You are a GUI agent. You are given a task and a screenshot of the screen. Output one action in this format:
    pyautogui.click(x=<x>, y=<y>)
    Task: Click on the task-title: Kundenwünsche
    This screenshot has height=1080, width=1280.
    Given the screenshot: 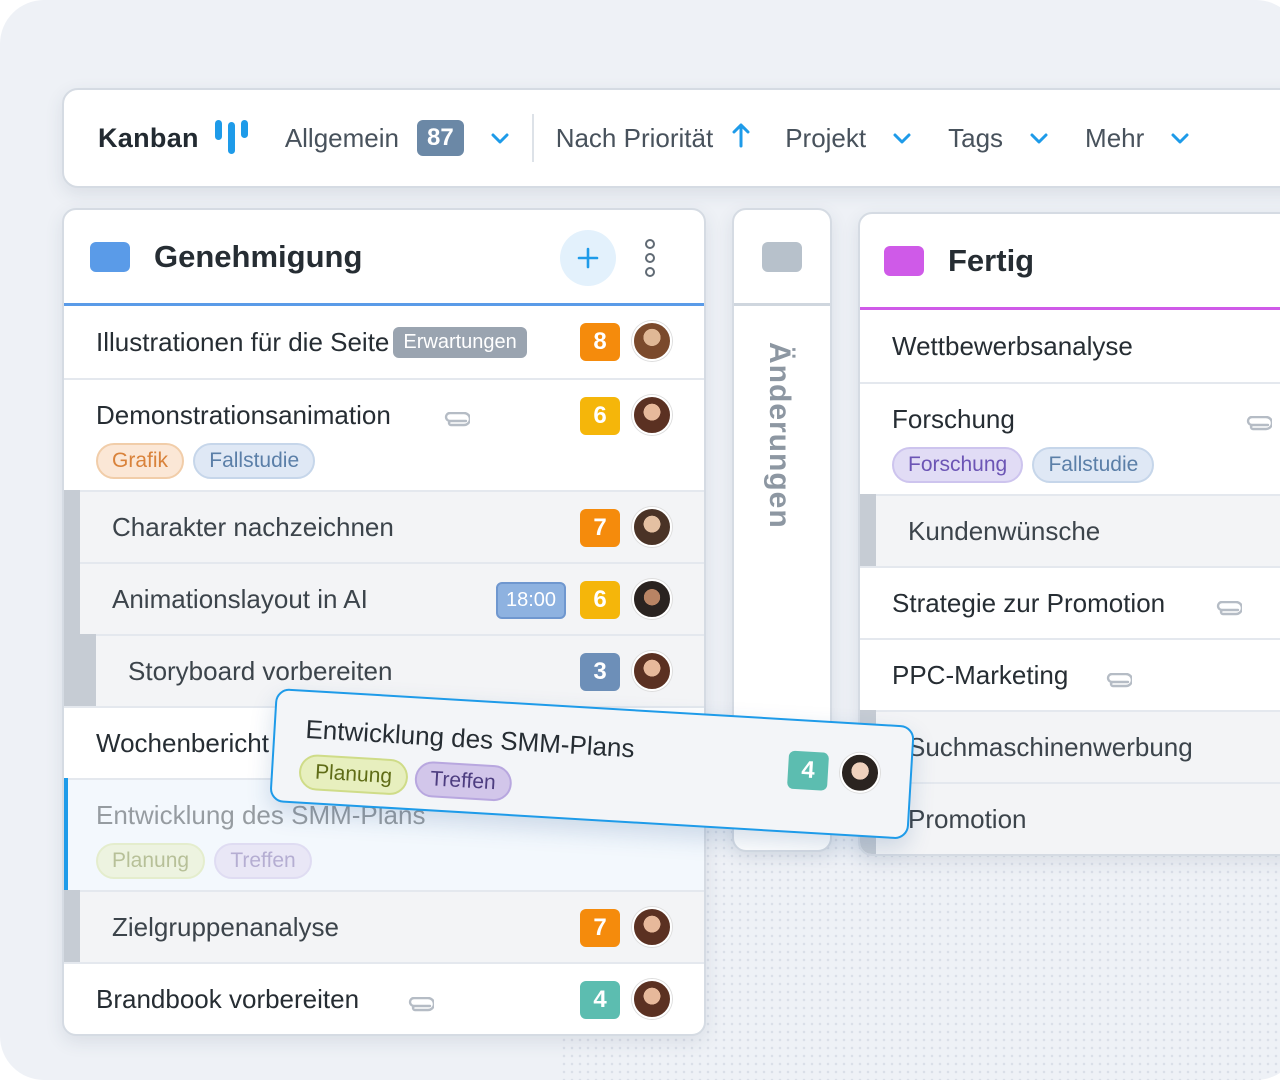 What is the action you would take?
    pyautogui.click(x=1004, y=530)
    